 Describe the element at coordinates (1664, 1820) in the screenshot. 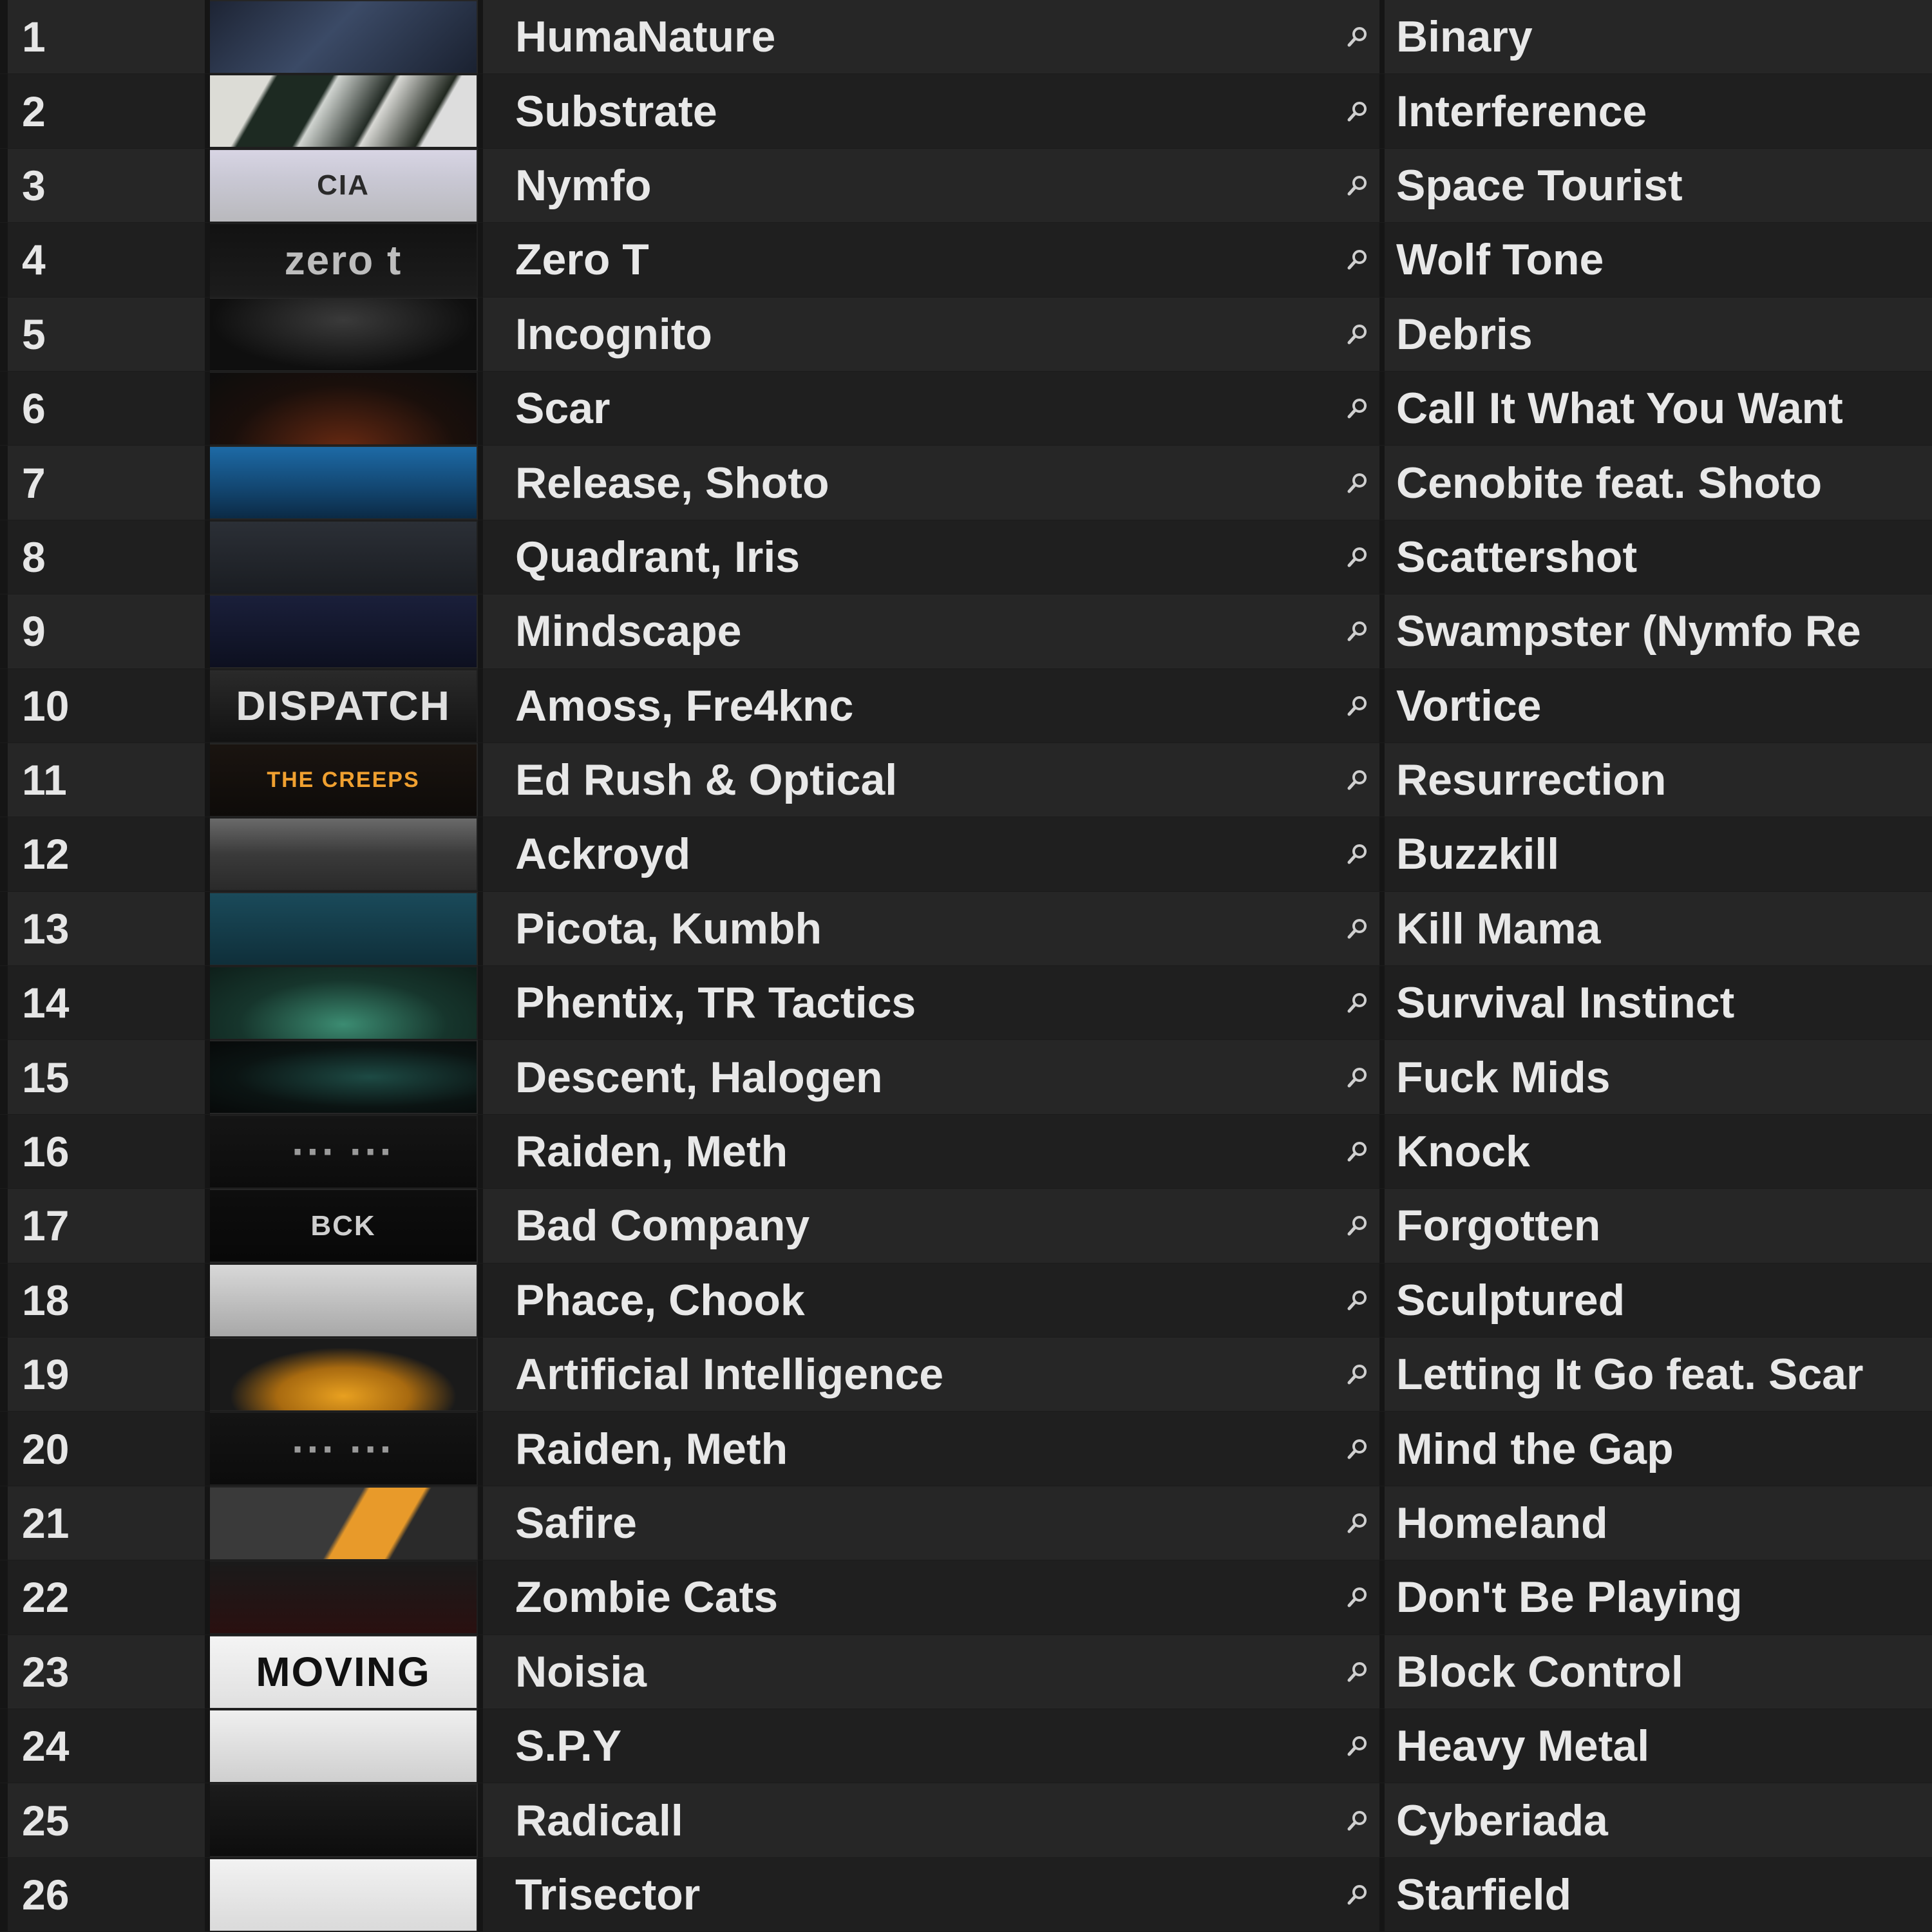

I see `track-title: Cyberiada` at that location.